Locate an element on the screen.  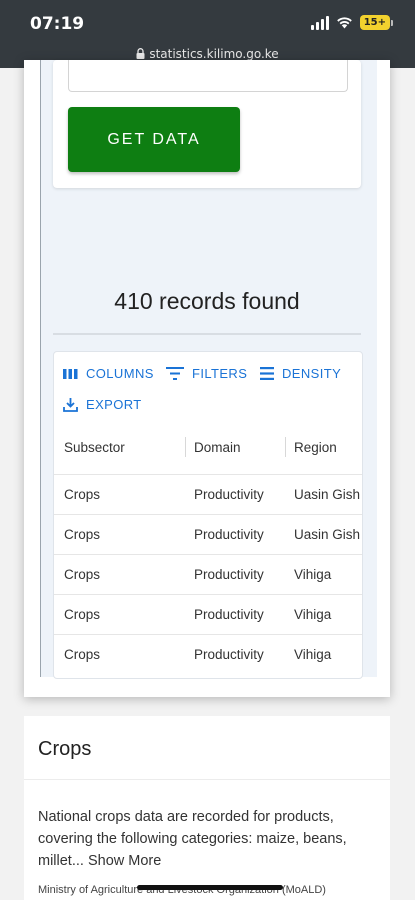
lock-icon is located at coordinates (140, 53).